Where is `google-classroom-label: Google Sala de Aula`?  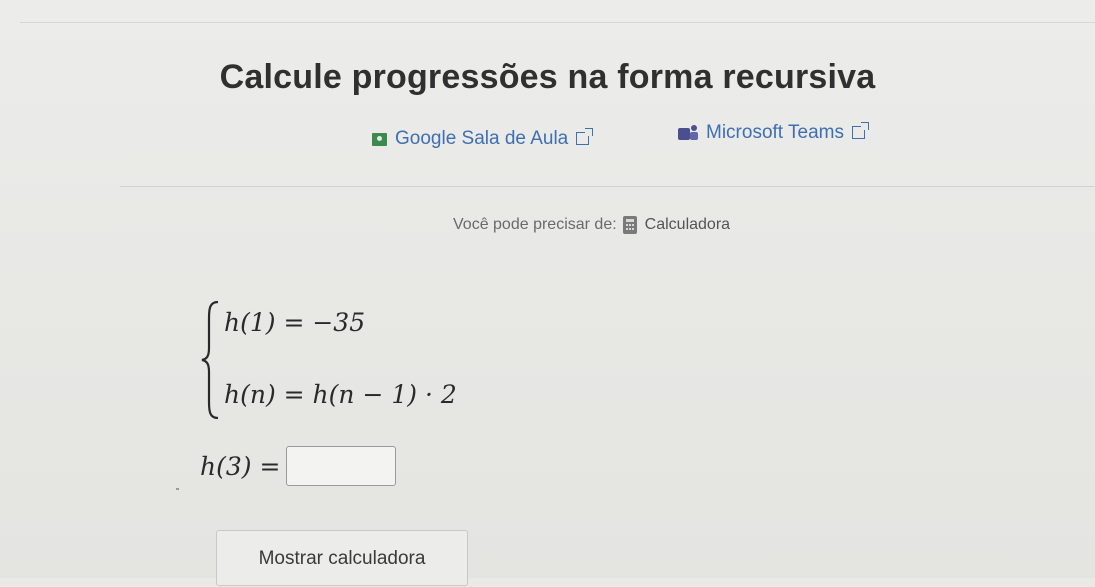
google-classroom-label: Google Sala de Aula is located at coordinates (482, 138).